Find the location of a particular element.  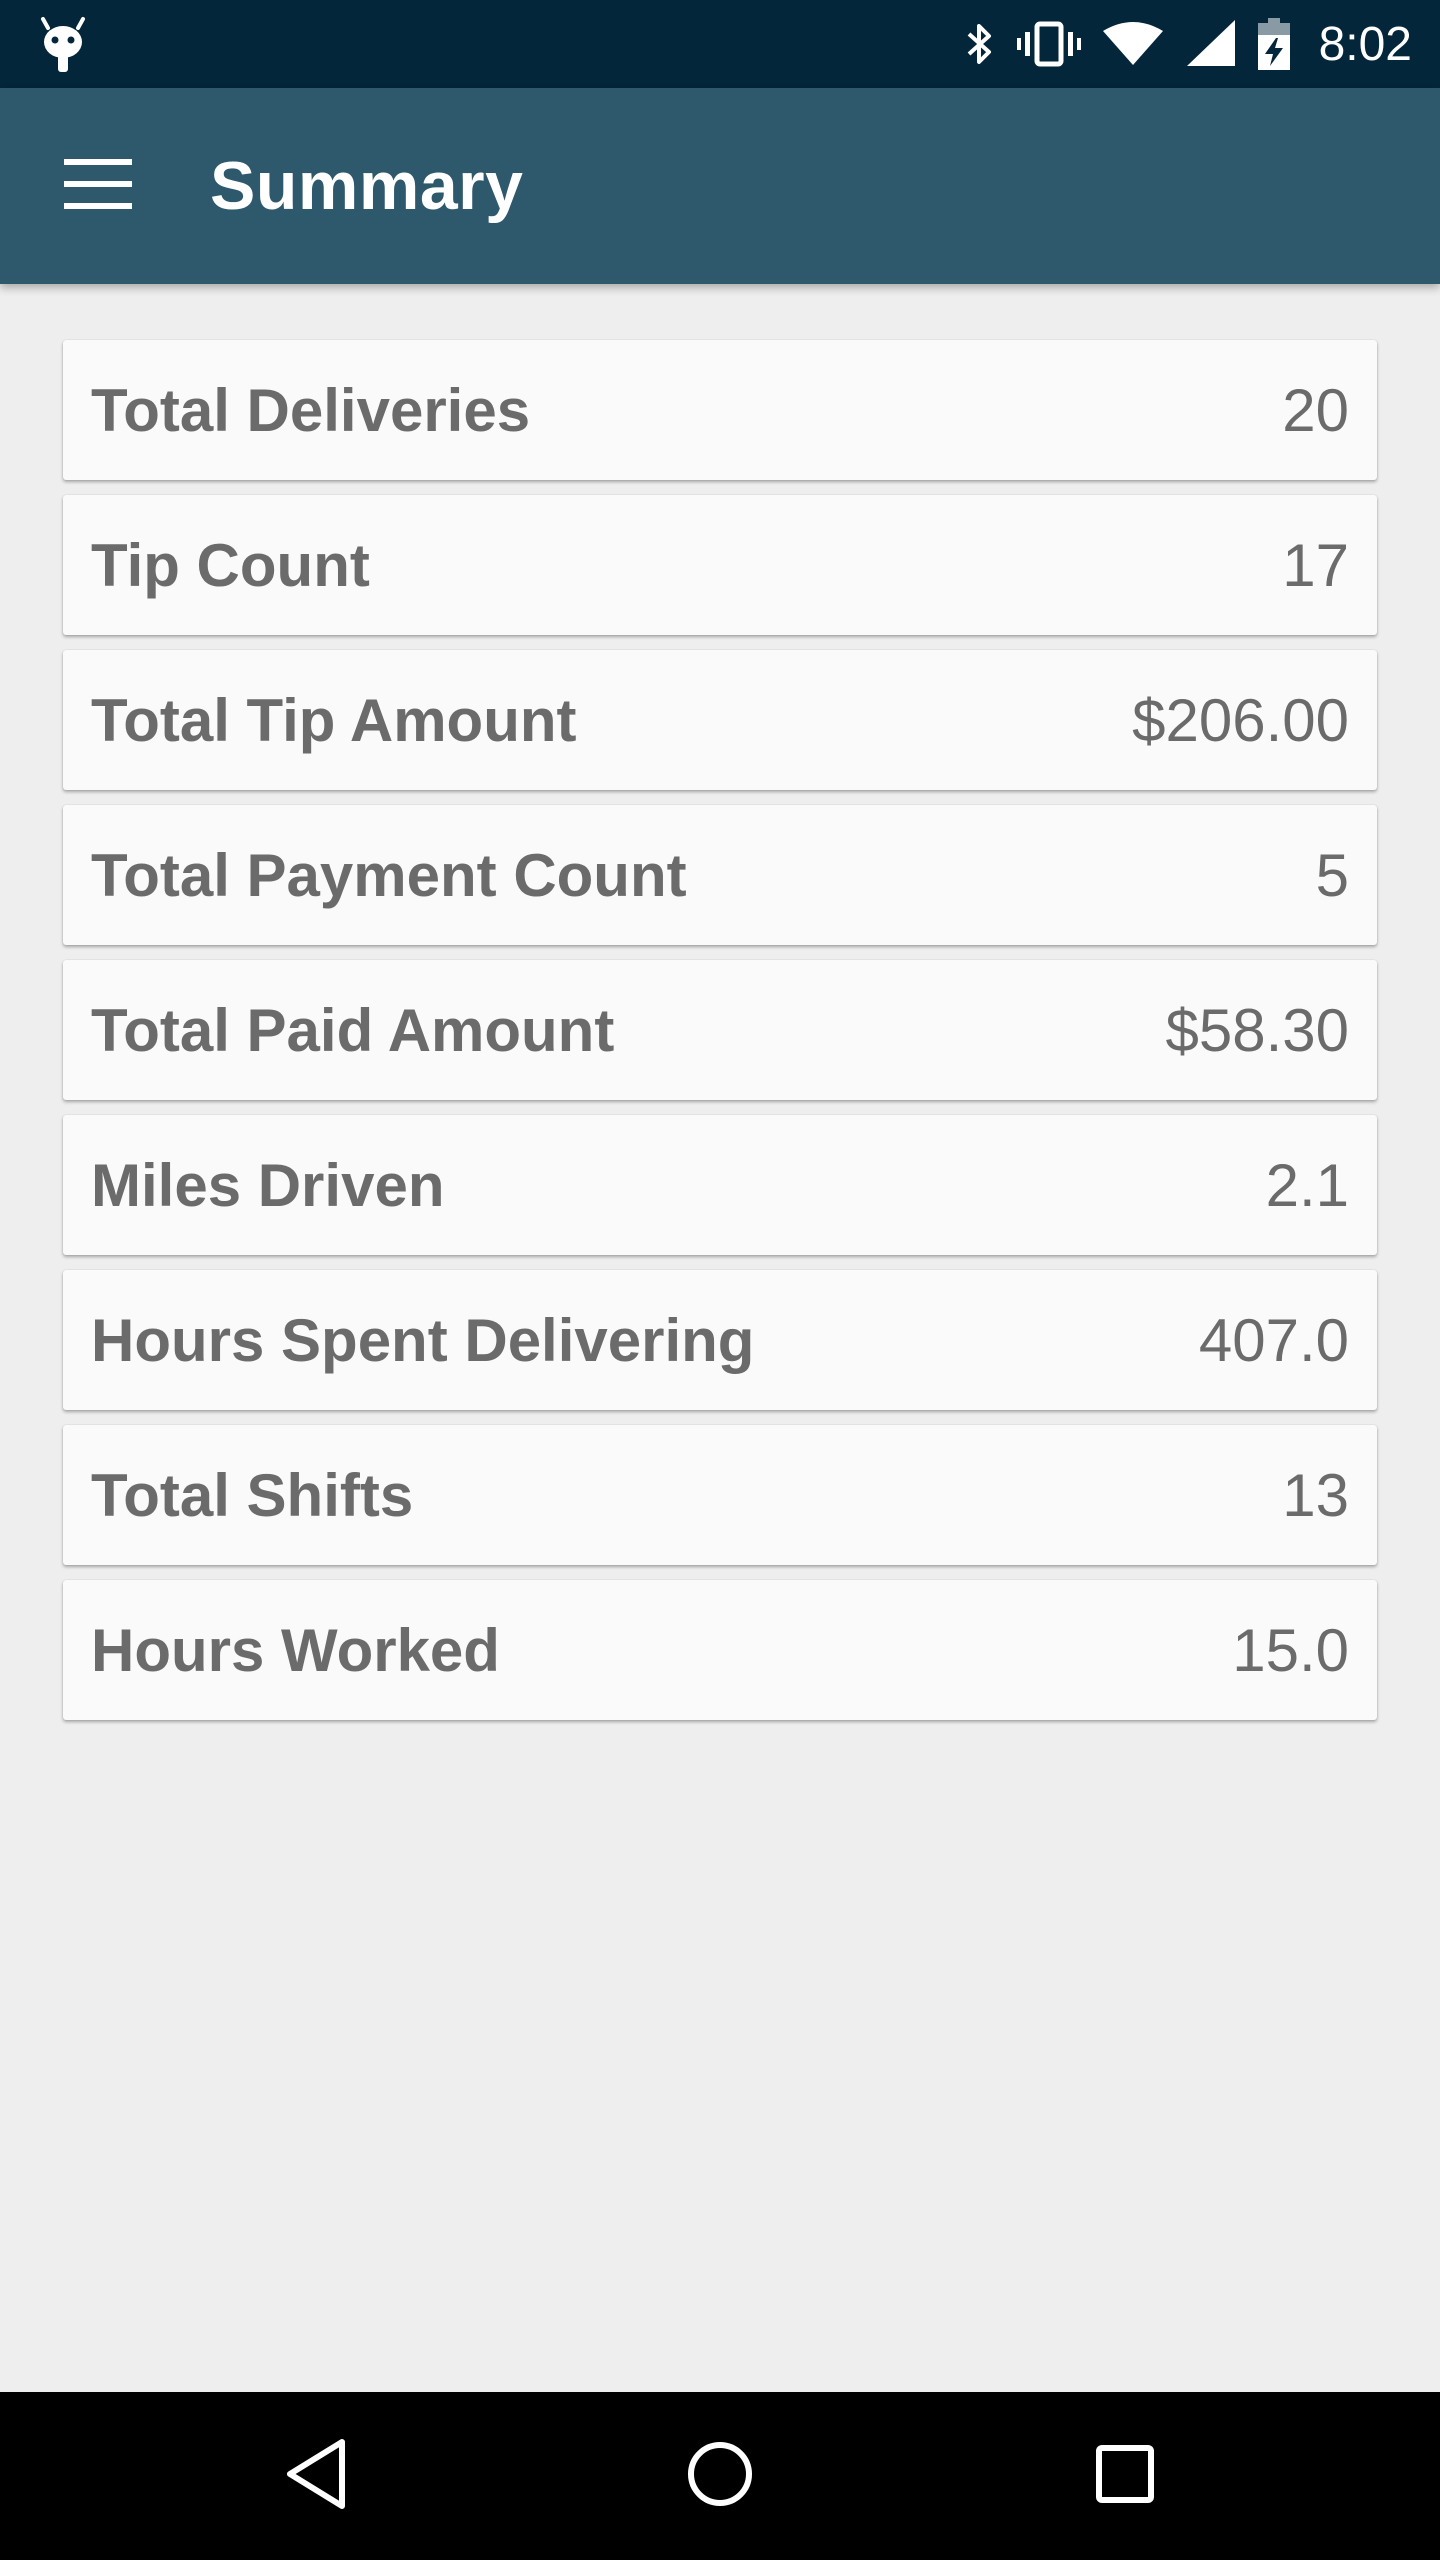

summary-row-tip-count: Tip Count 17 is located at coordinates (720, 565).